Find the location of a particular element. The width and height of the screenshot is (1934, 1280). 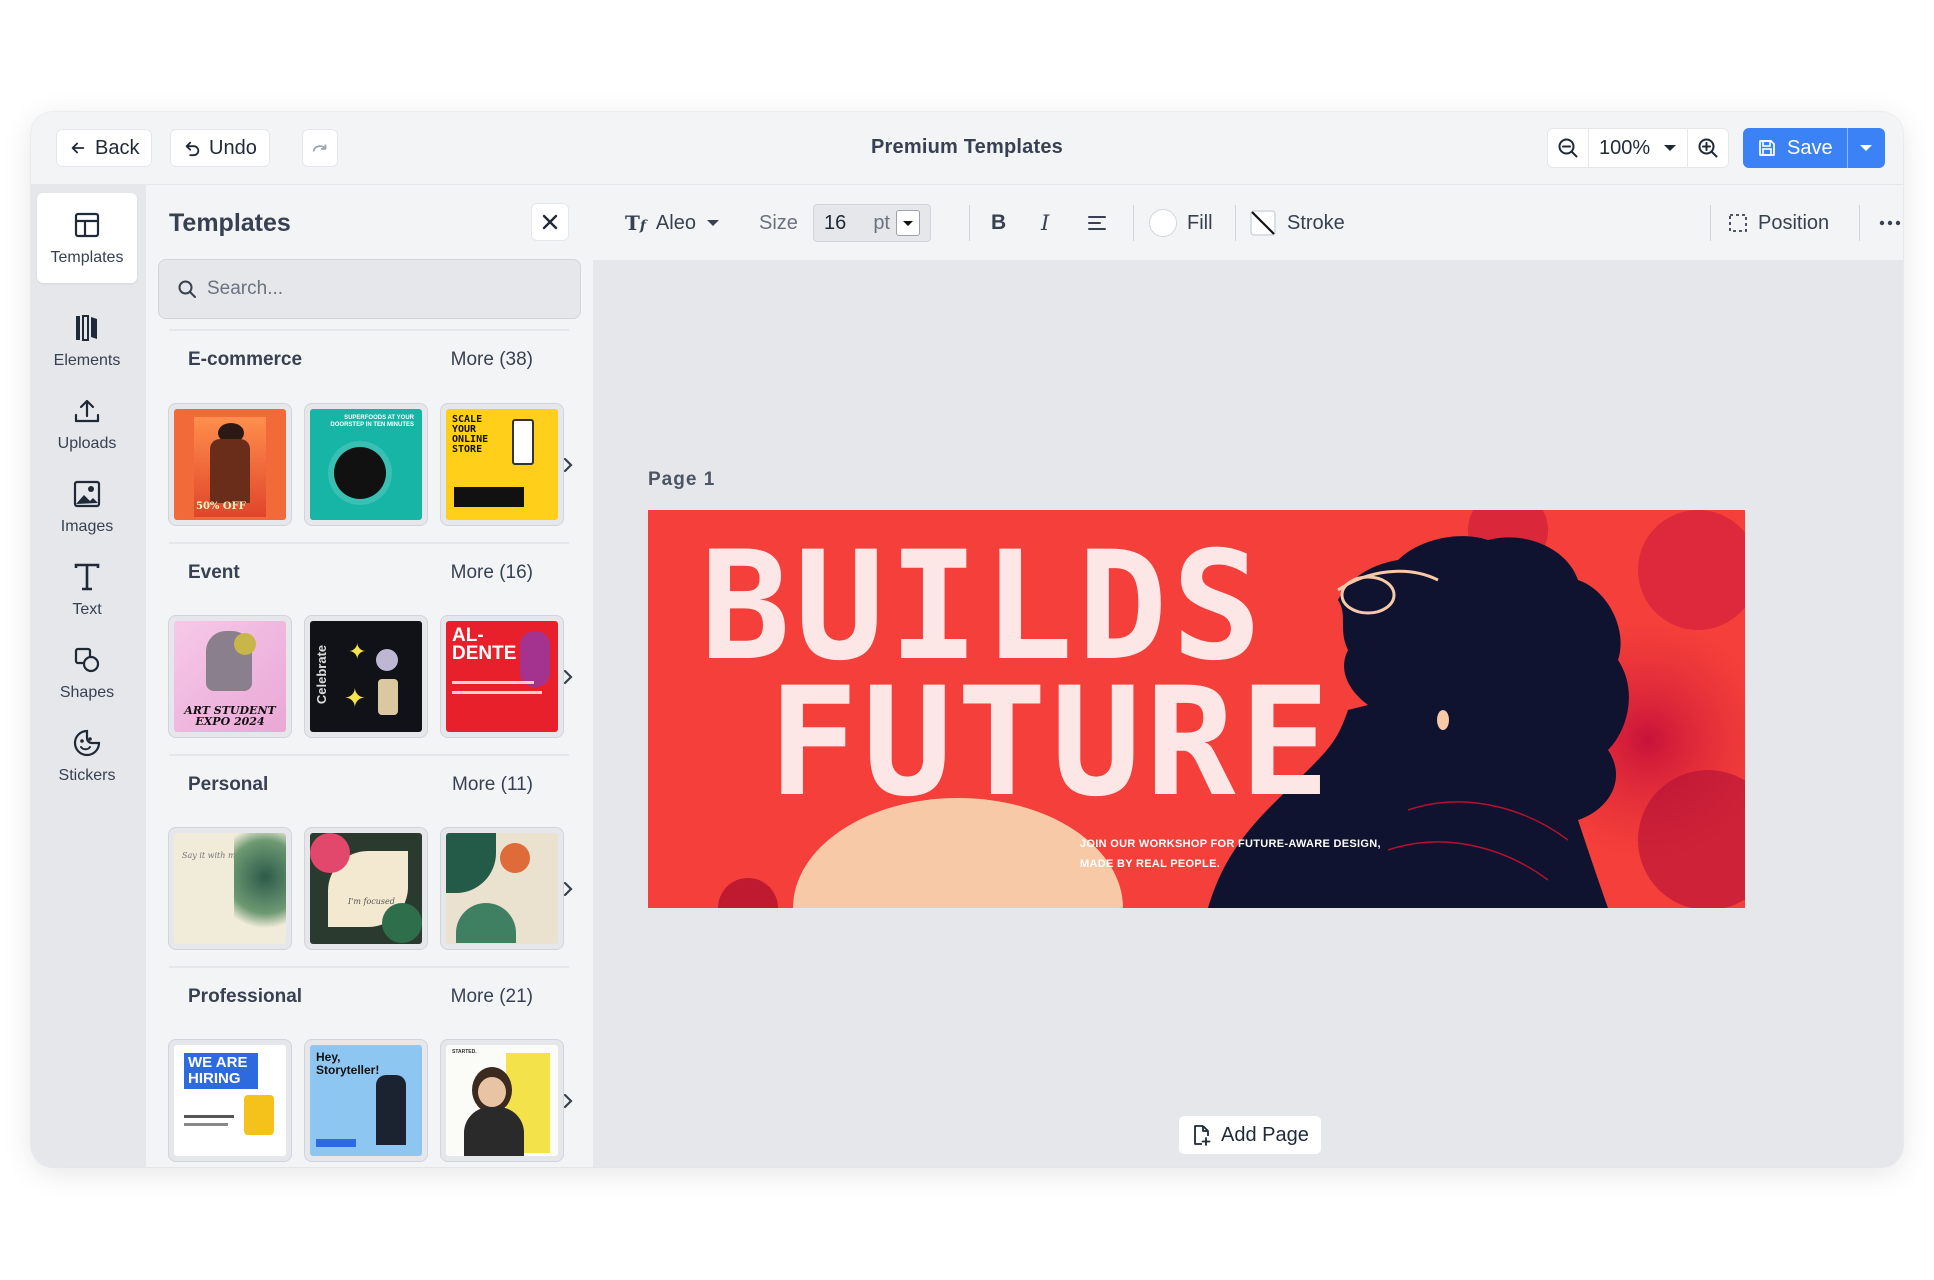

rail-label: Shapes is located at coordinates (87, 692).